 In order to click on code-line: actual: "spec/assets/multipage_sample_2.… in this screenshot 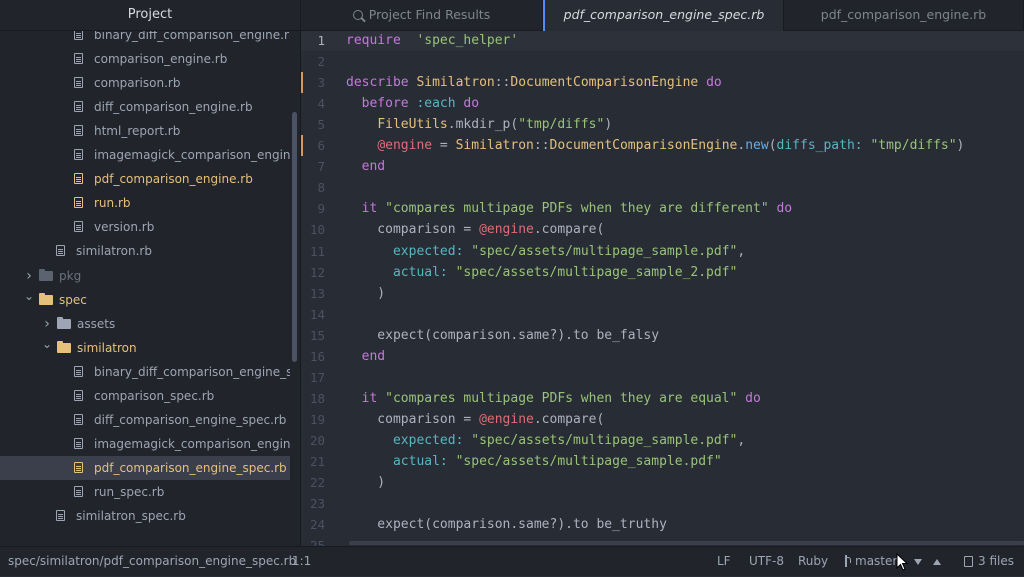, I will do `click(541, 272)`.